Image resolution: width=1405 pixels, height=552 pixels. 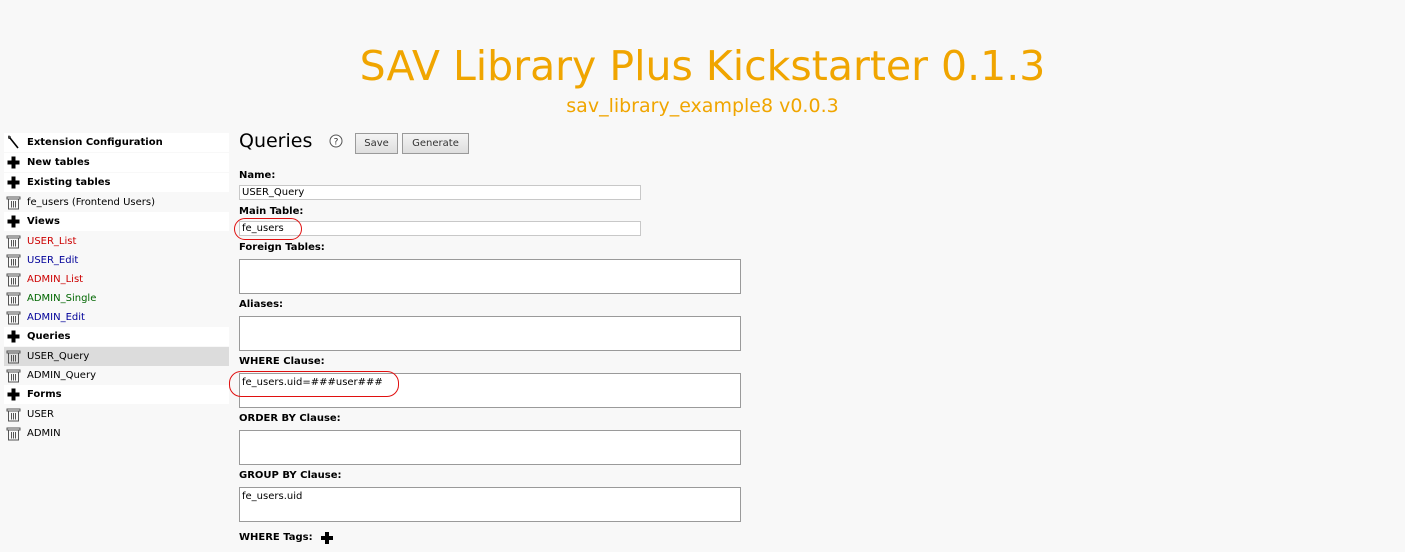 I want to click on sidebar-item-label: Existing tables, so click(x=69, y=182).